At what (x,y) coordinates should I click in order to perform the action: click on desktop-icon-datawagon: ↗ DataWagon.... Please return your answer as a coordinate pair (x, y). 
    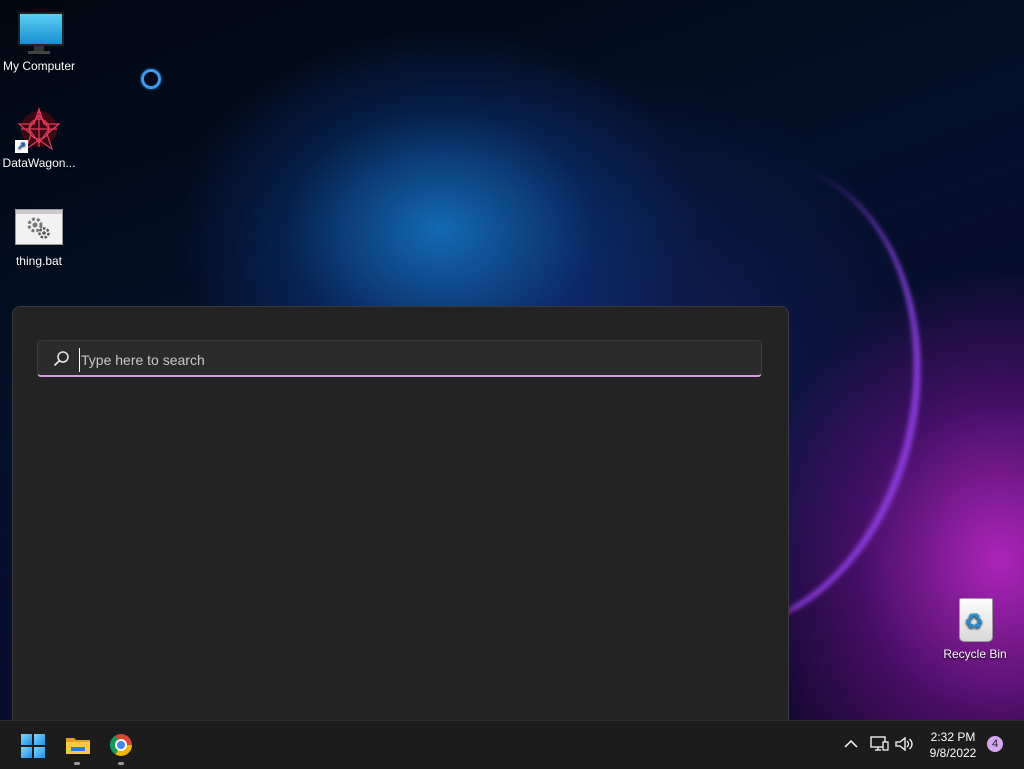
    Looking at the image, I should click on (39, 137).